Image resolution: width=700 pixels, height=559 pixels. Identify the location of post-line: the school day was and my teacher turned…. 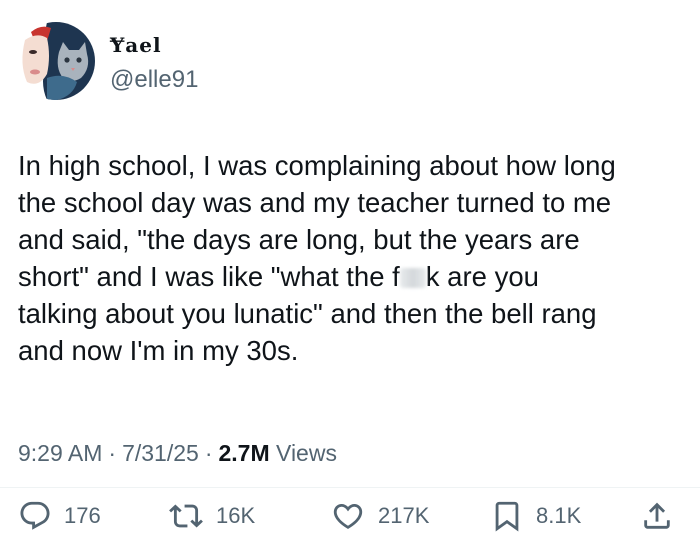
(315, 202).